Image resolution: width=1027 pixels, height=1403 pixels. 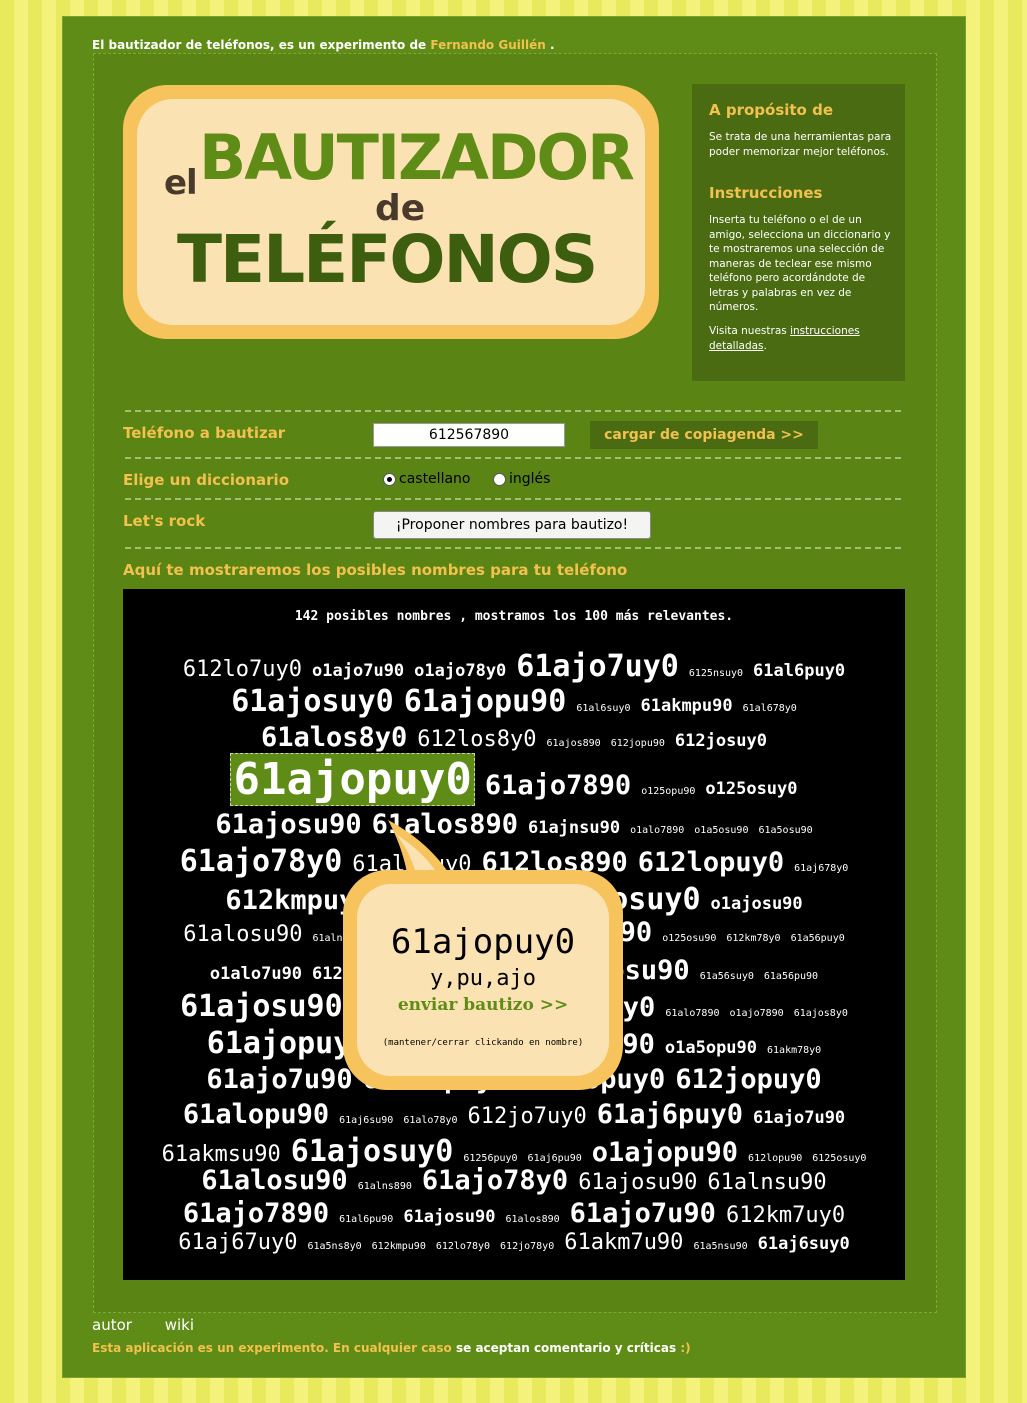 What do you see at coordinates (704, 435) in the screenshot?
I see `load-contacts-button: cargar de copiagenda >>` at bounding box center [704, 435].